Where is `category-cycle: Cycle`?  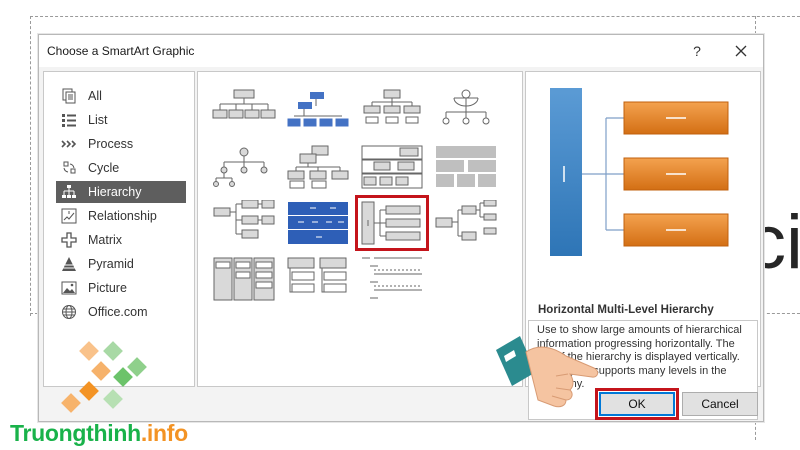 category-cycle: Cycle is located at coordinates (121, 168).